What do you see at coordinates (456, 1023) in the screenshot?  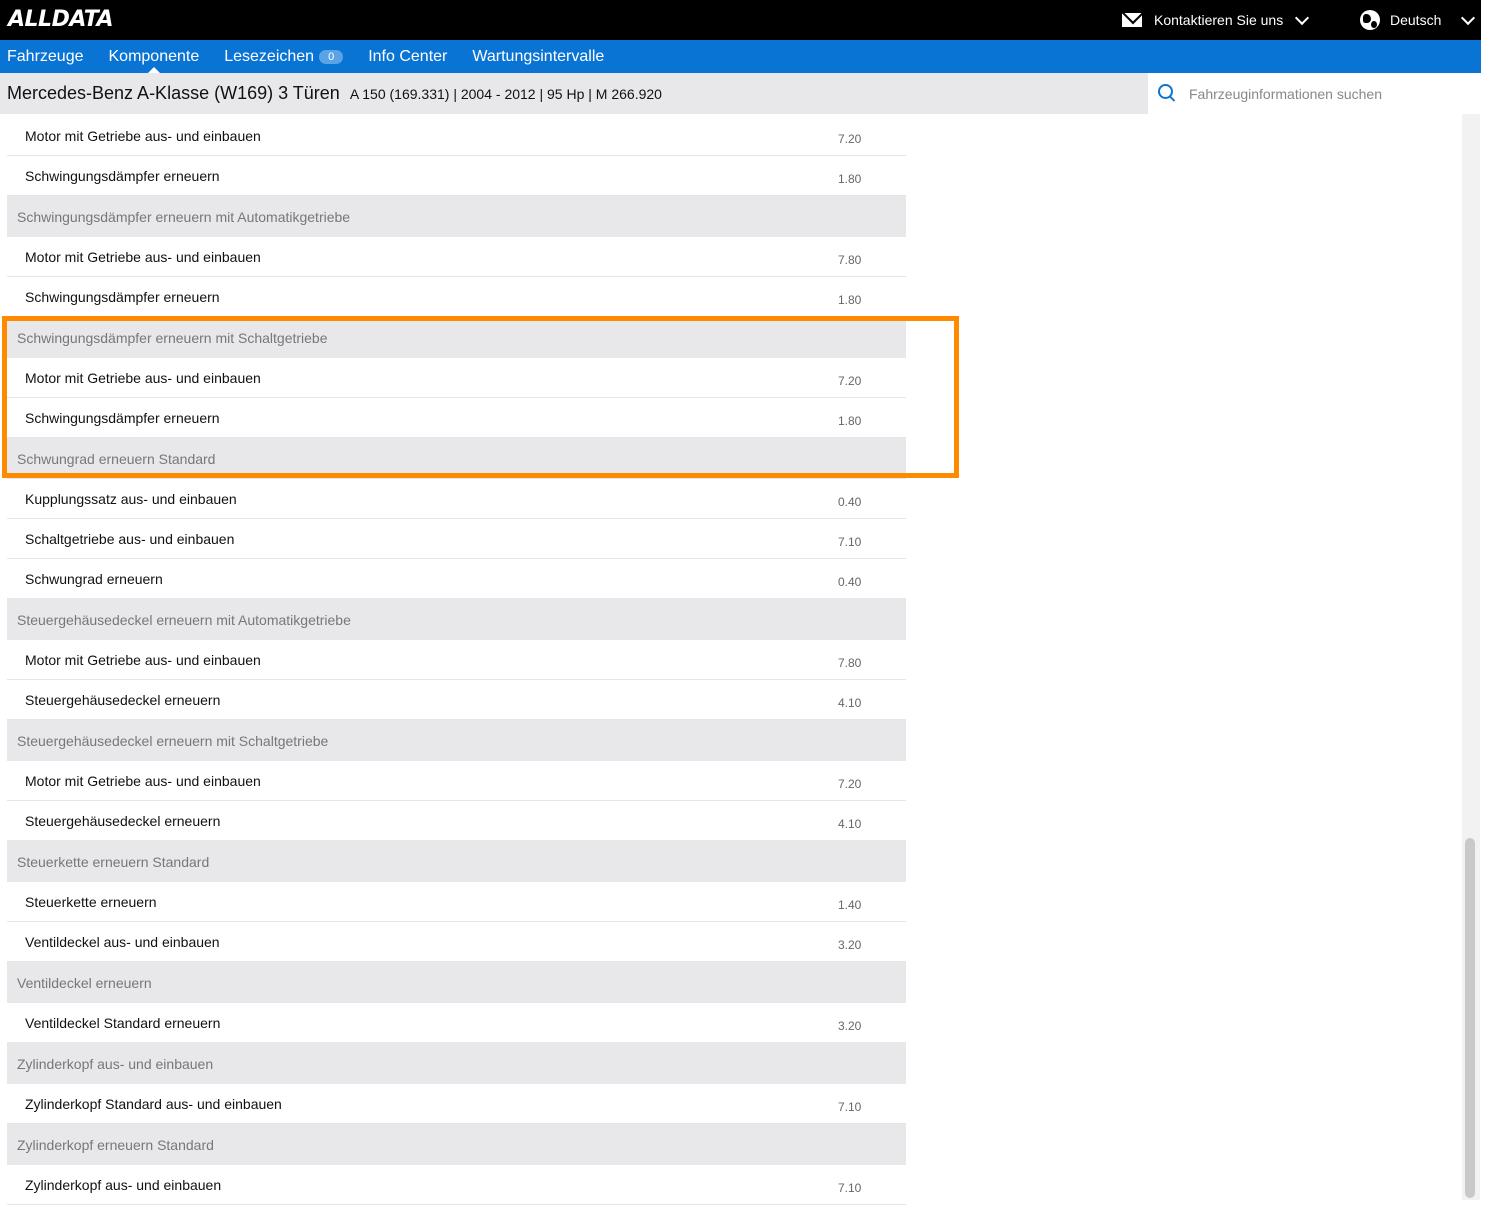 I see `table-row: Ventildeckel Standard erneuern 3.20` at bounding box center [456, 1023].